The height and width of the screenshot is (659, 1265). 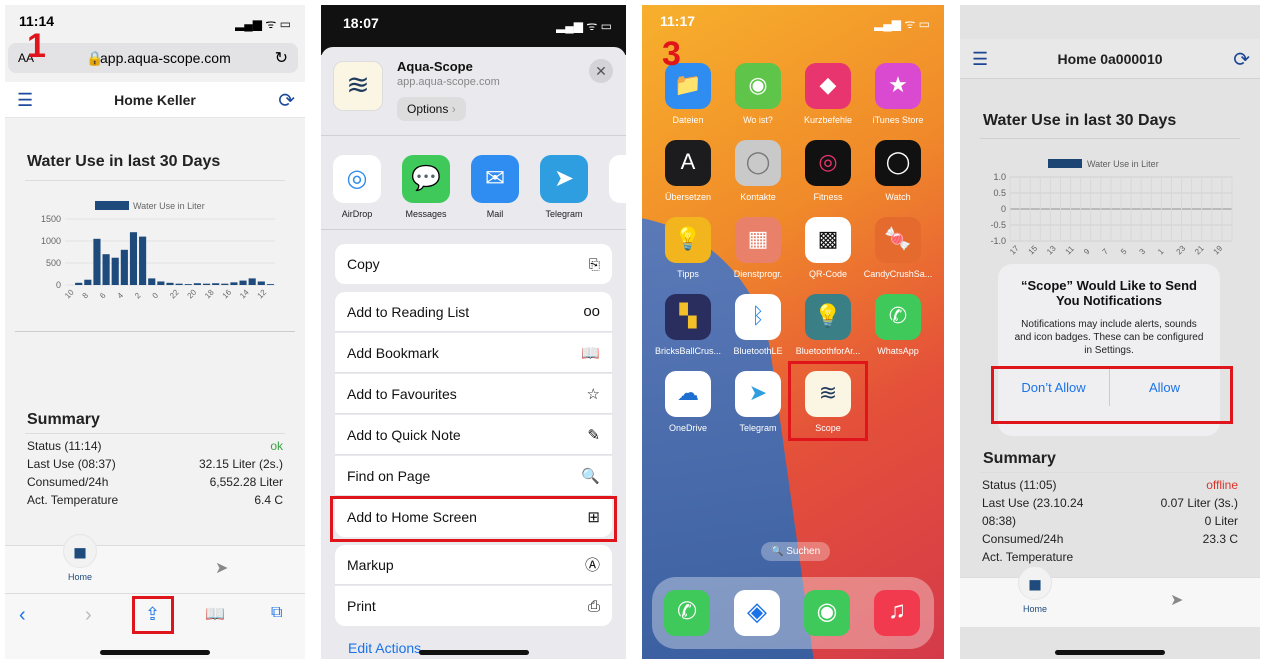 I want to click on row-label: Act. Temperature, so click(x=73, y=500).